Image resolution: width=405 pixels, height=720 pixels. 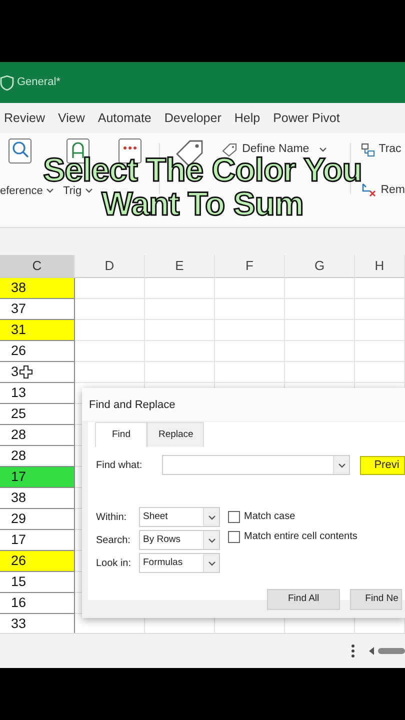 I want to click on dropdown-field: By Rows, so click(x=179, y=540).